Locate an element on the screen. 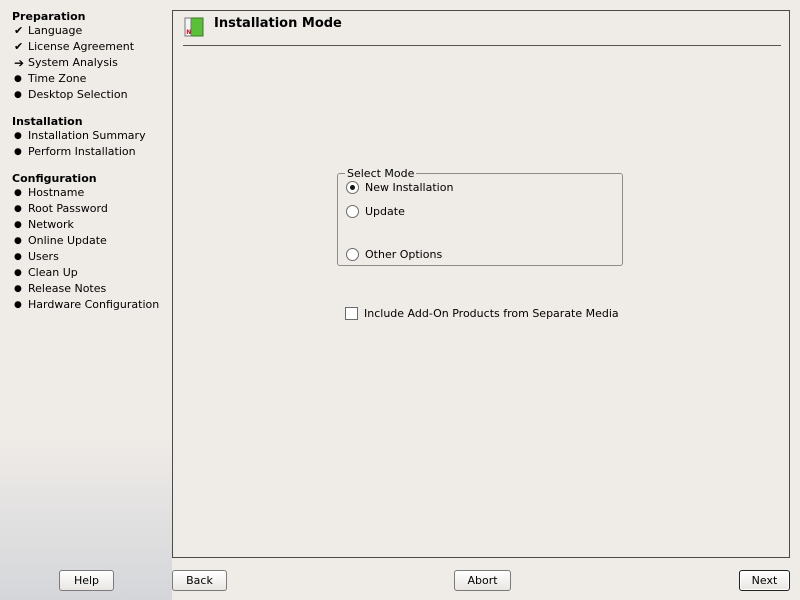 This screenshot has width=800, height=600. abort-button: Abort is located at coordinates (482, 580).